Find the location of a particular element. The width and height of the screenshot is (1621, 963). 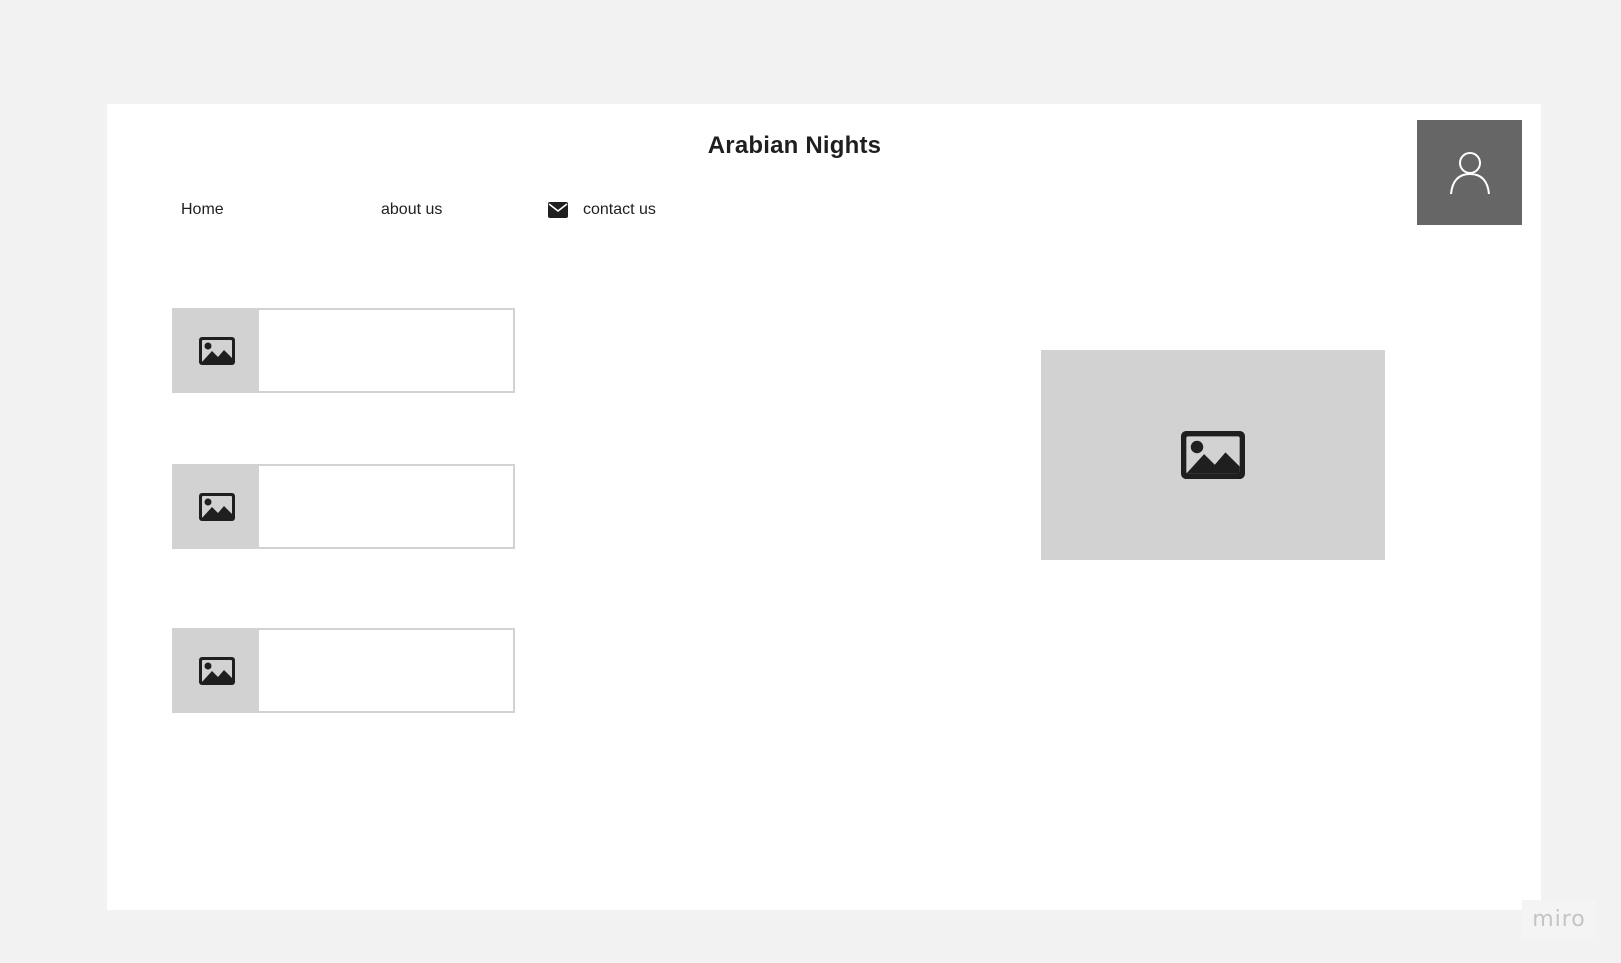

user-icon is located at coordinates (1469, 172).